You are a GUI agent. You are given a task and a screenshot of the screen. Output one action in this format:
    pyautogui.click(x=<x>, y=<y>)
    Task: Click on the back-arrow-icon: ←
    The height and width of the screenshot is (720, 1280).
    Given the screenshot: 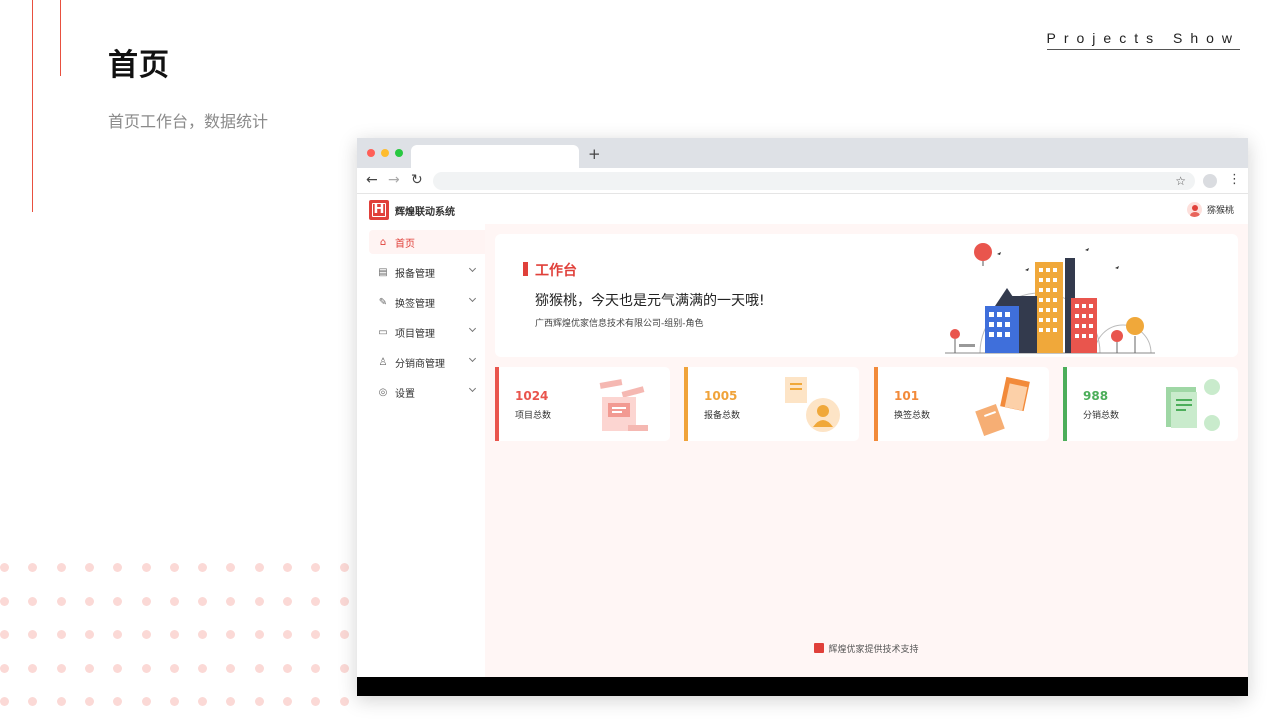 What is the action you would take?
    pyautogui.click(x=372, y=180)
    